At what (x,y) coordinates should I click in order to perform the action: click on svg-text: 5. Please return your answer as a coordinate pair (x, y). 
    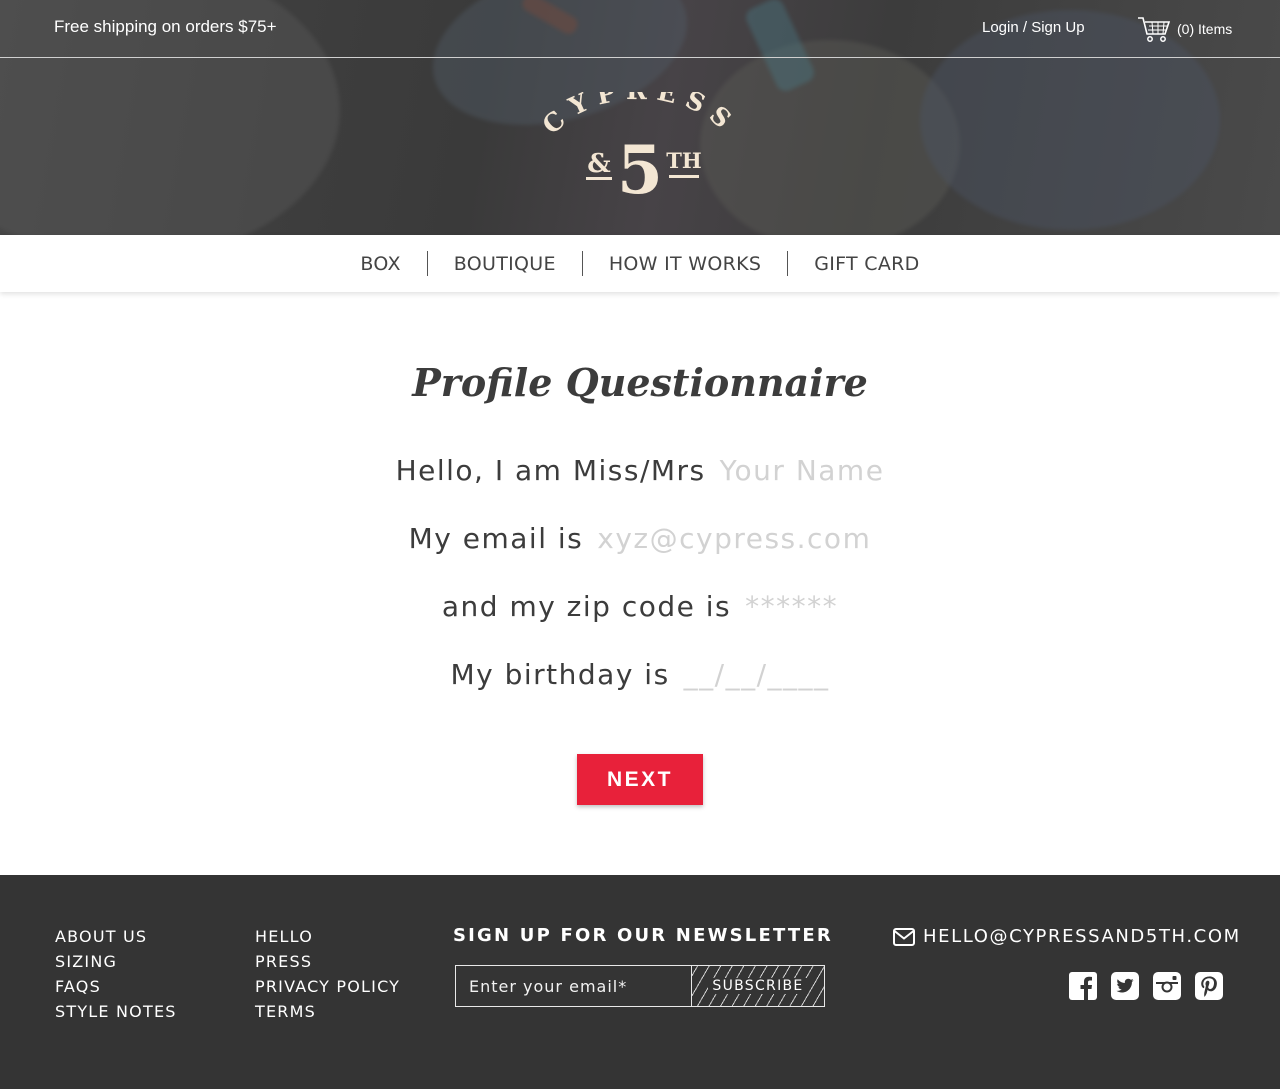
    Looking at the image, I should click on (640, 166).